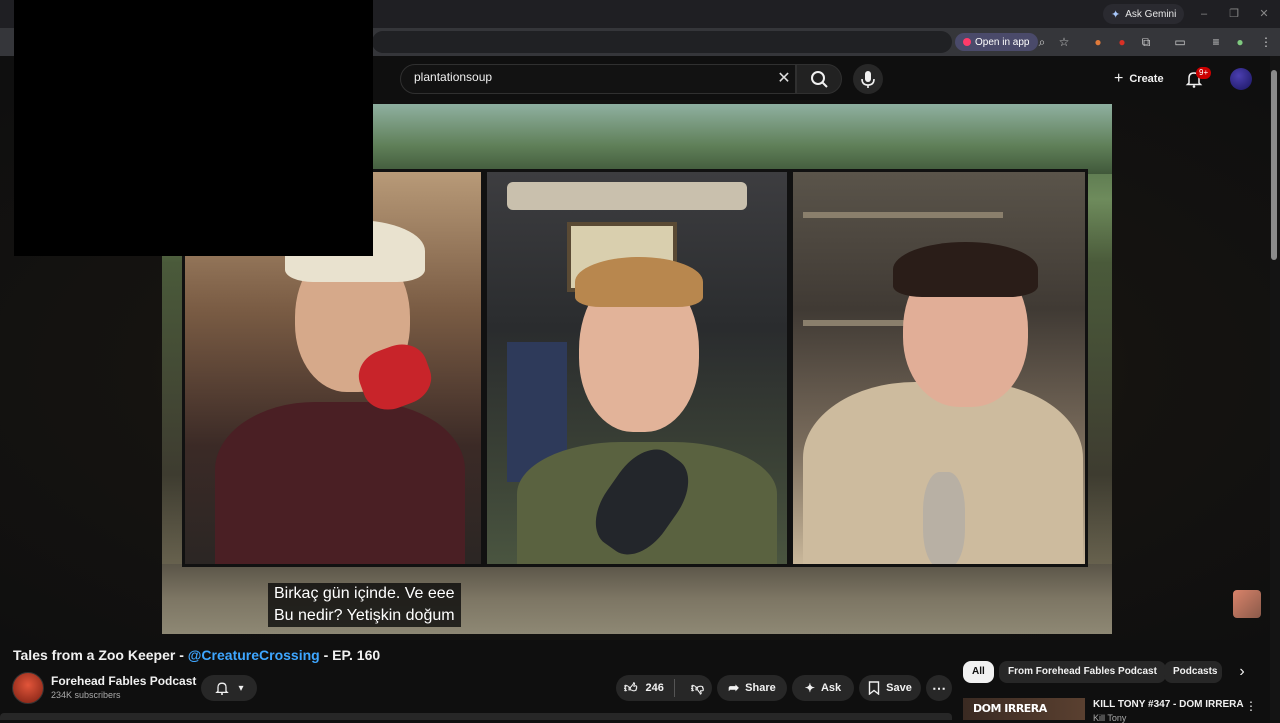  I want to click on subtitle-line-2: Bu nedir? Yetişkin doğum, so click(364, 616).